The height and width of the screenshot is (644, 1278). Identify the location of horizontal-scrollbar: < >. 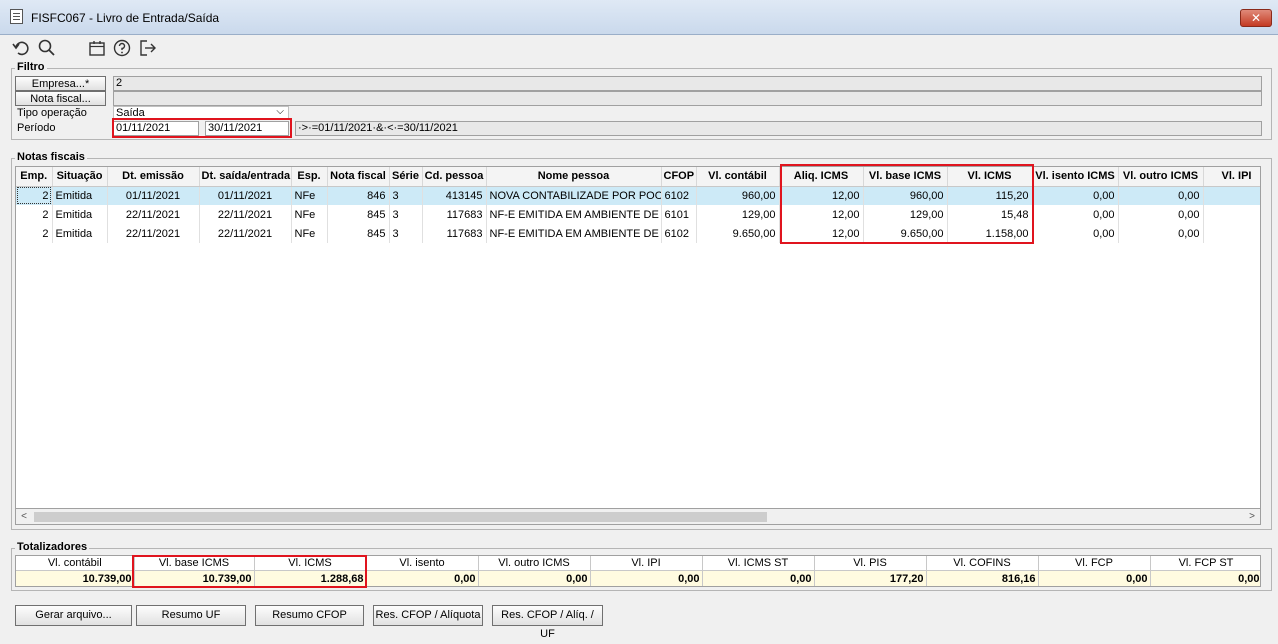
(638, 516).